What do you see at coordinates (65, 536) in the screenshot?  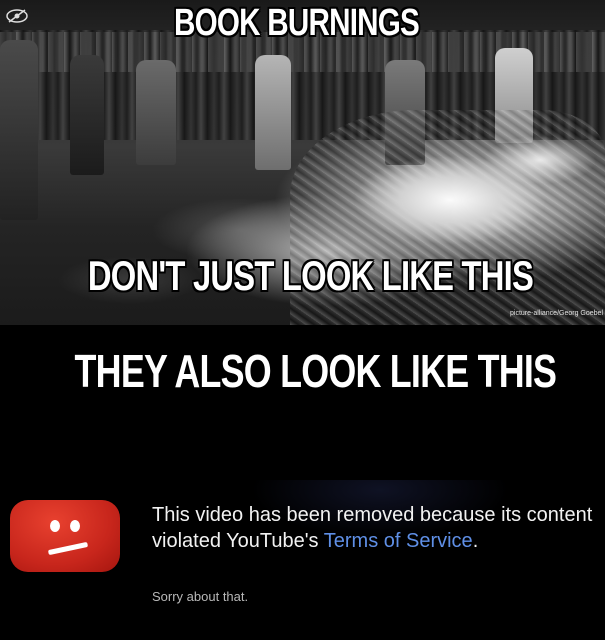 I see `sad-face-icon` at bounding box center [65, 536].